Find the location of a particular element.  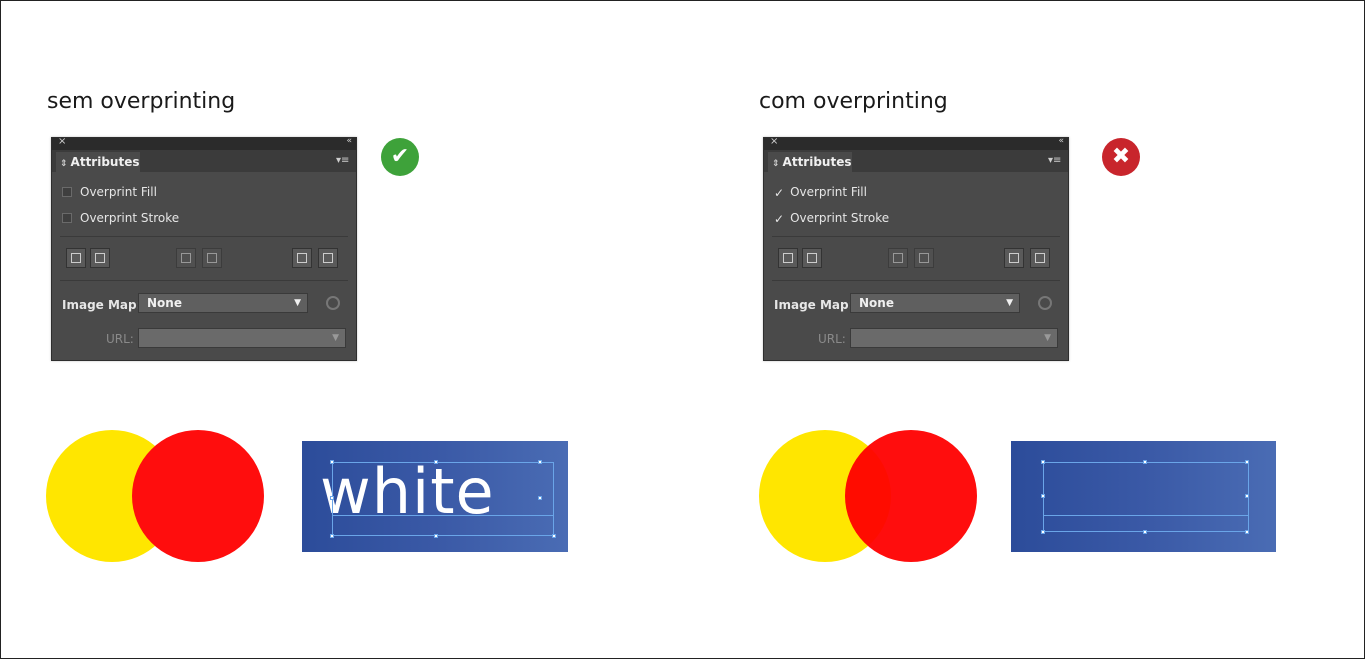

left-heading: sem overprinting is located at coordinates (141, 101).